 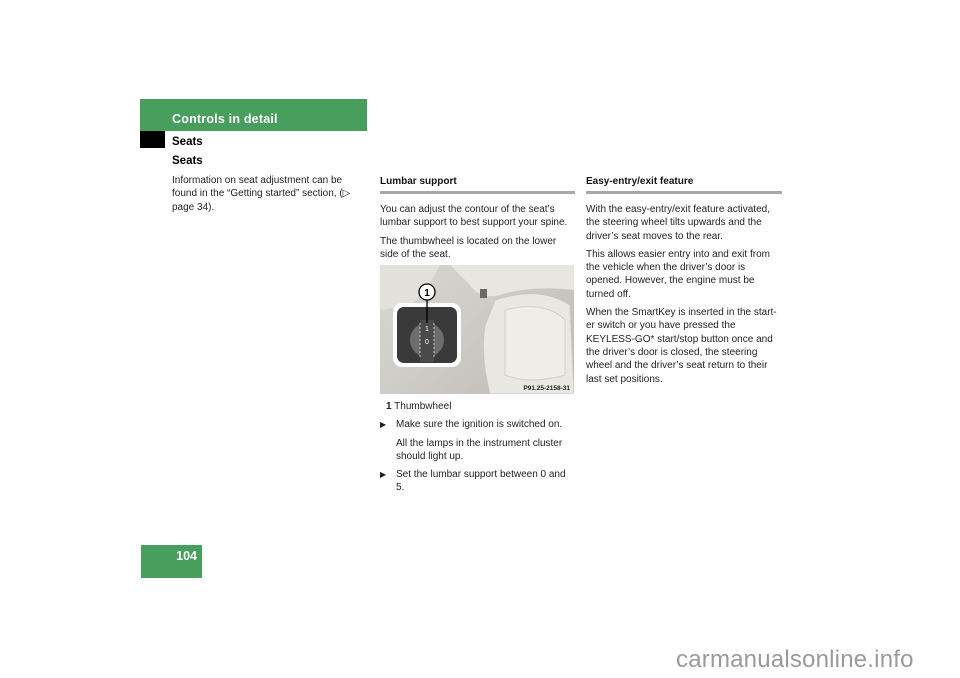 I want to click on figure-legend: 1 Thumbwheel, so click(x=477, y=406).